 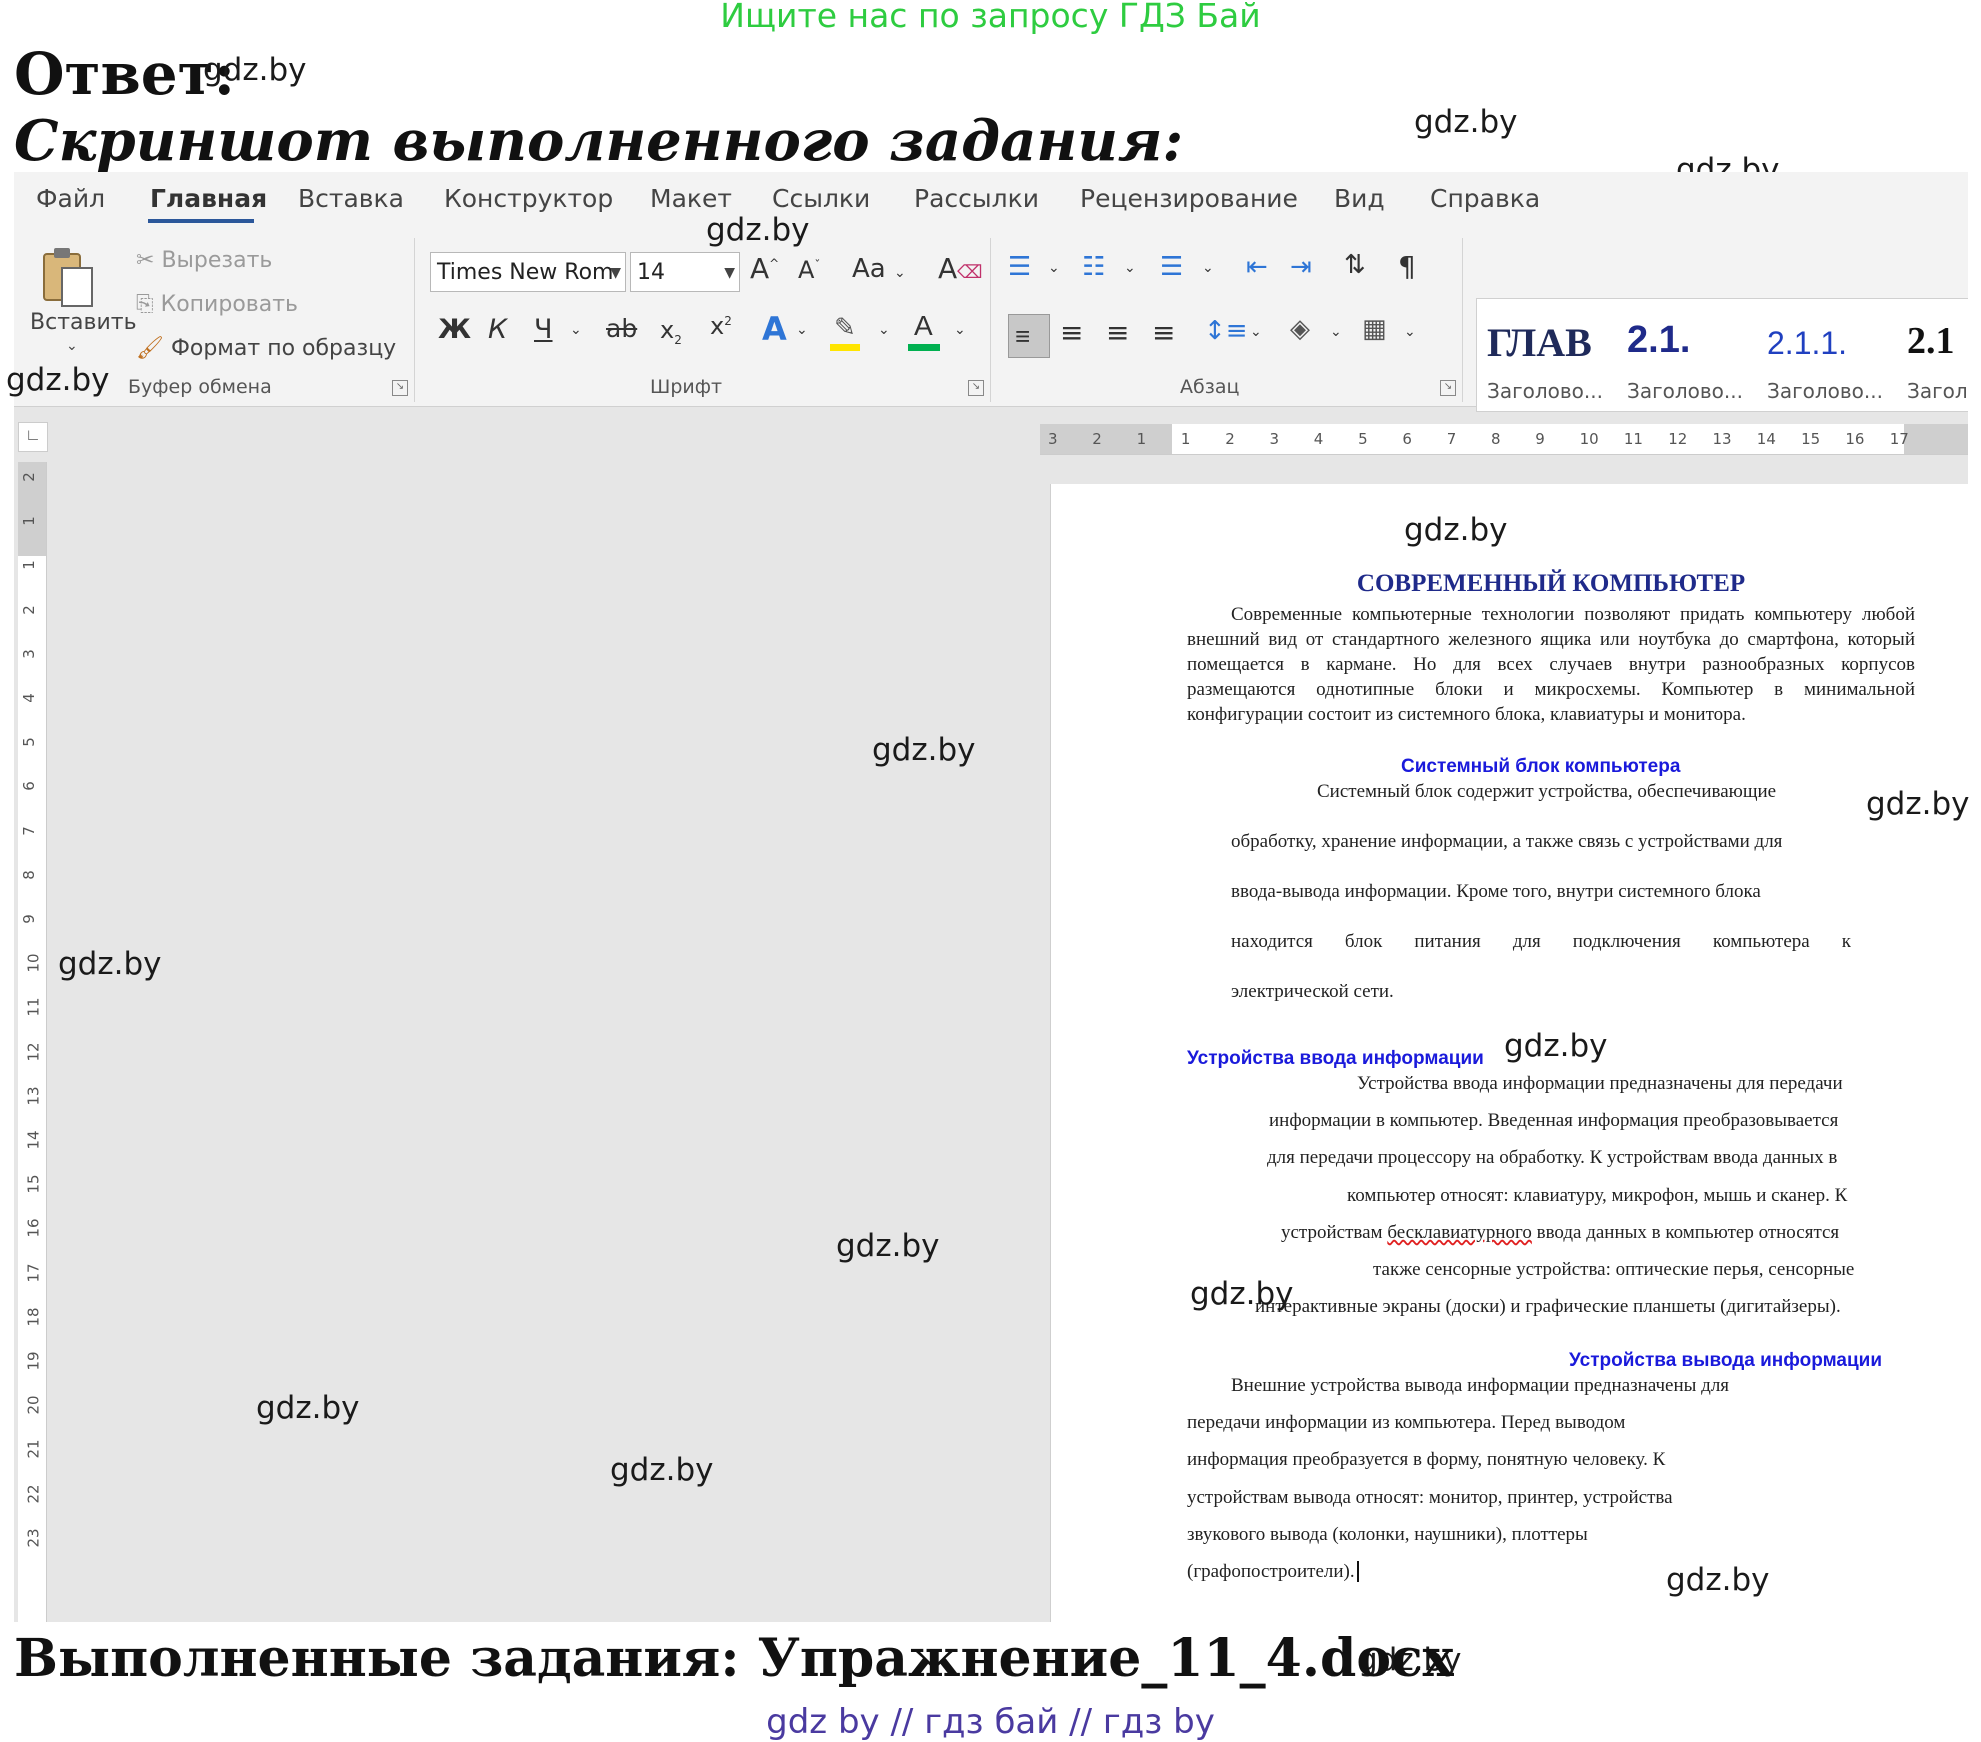 What do you see at coordinates (454, 329) in the screenshot?
I see `bold-button: Ж` at bounding box center [454, 329].